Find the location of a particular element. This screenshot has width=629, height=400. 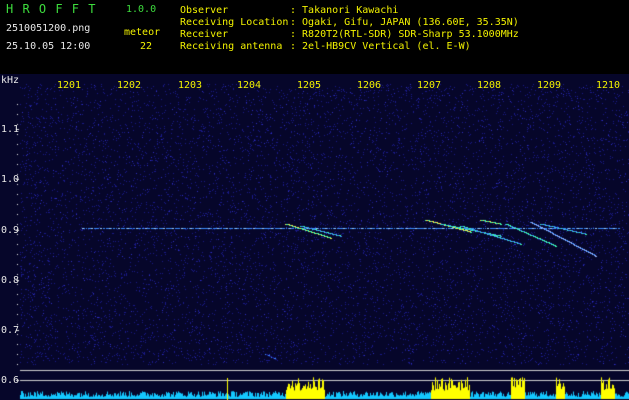

info-value-observer: : Takanori Kawachi is located at coordinates (344, 10).